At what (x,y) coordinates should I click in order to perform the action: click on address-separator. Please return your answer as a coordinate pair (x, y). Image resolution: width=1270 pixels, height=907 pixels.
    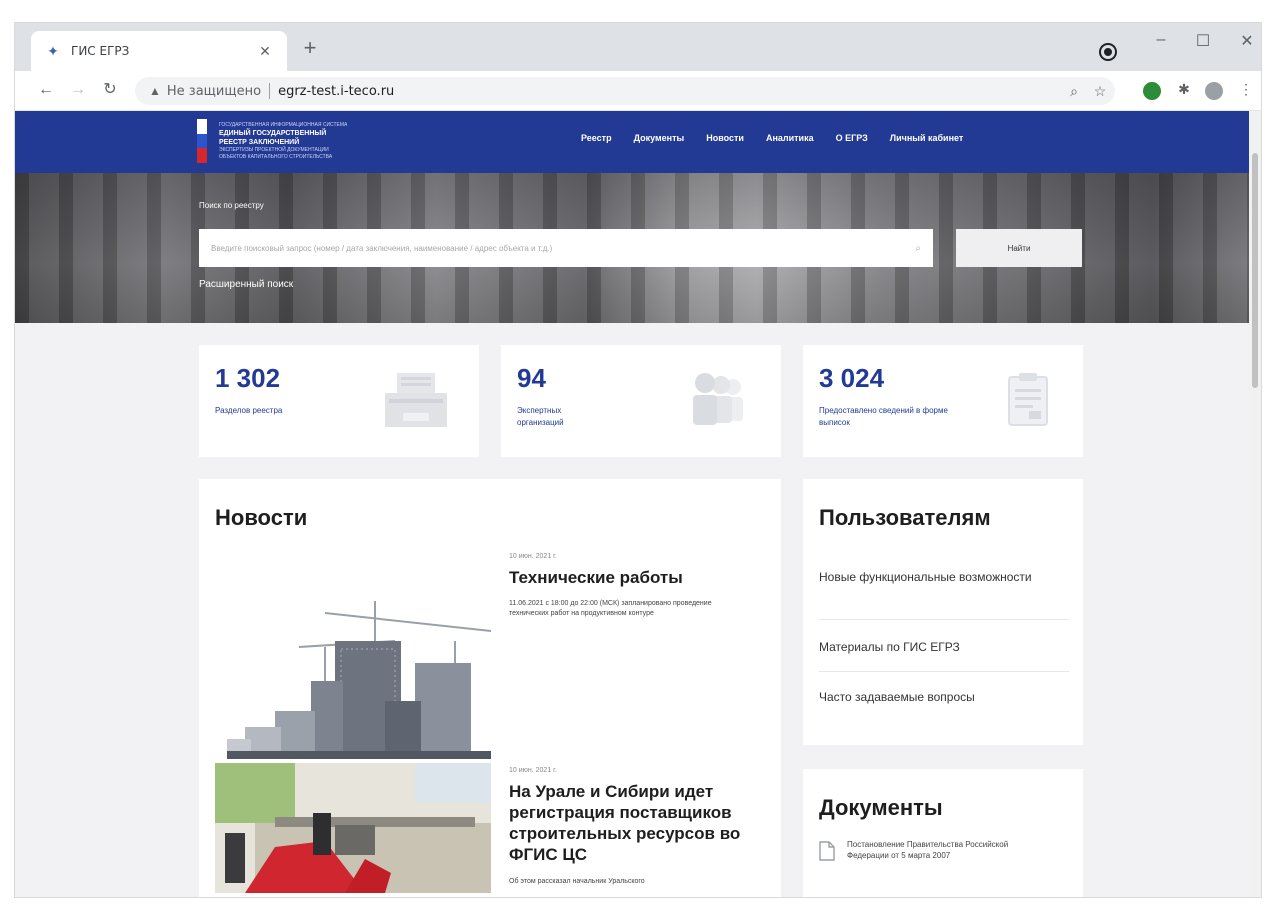
    Looking at the image, I should click on (270, 91).